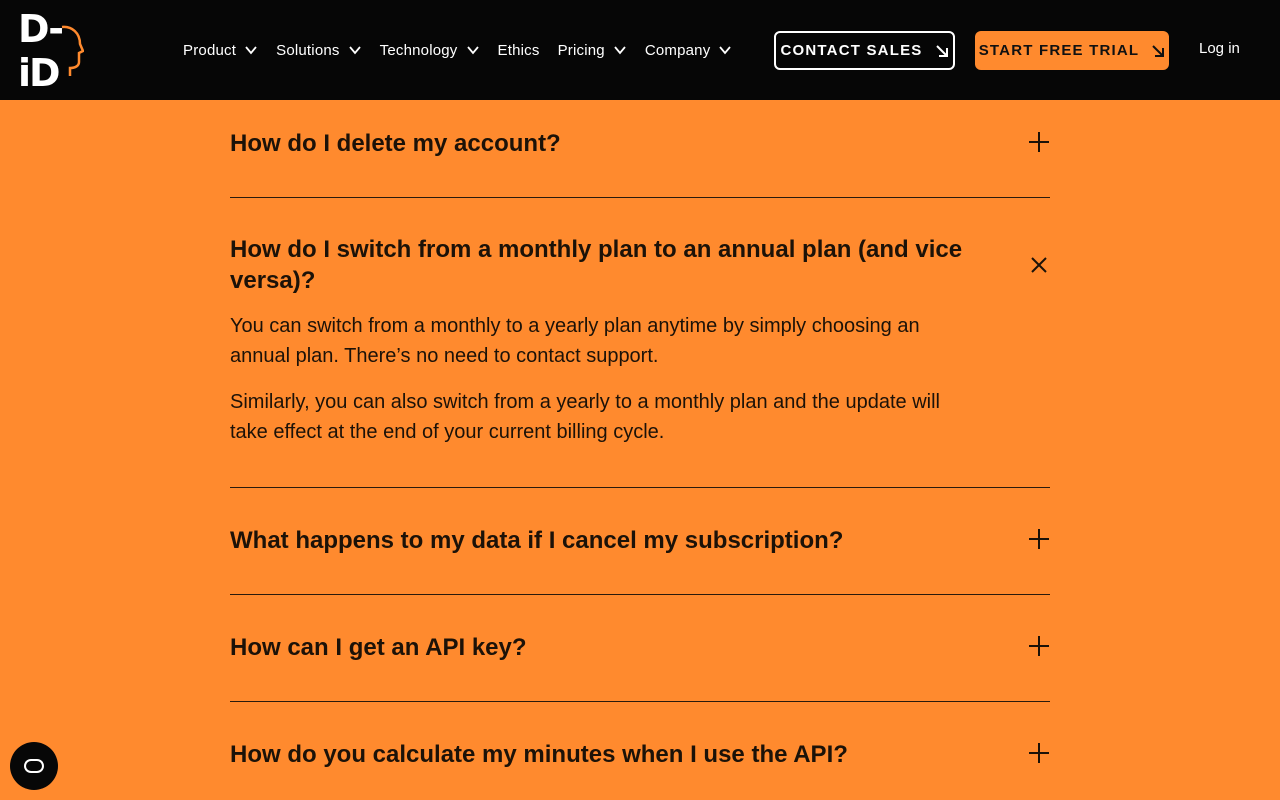 This screenshot has width=1280, height=800. I want to click on start-free-trial-button: START FREE TRIAL, so click(1072, 50).